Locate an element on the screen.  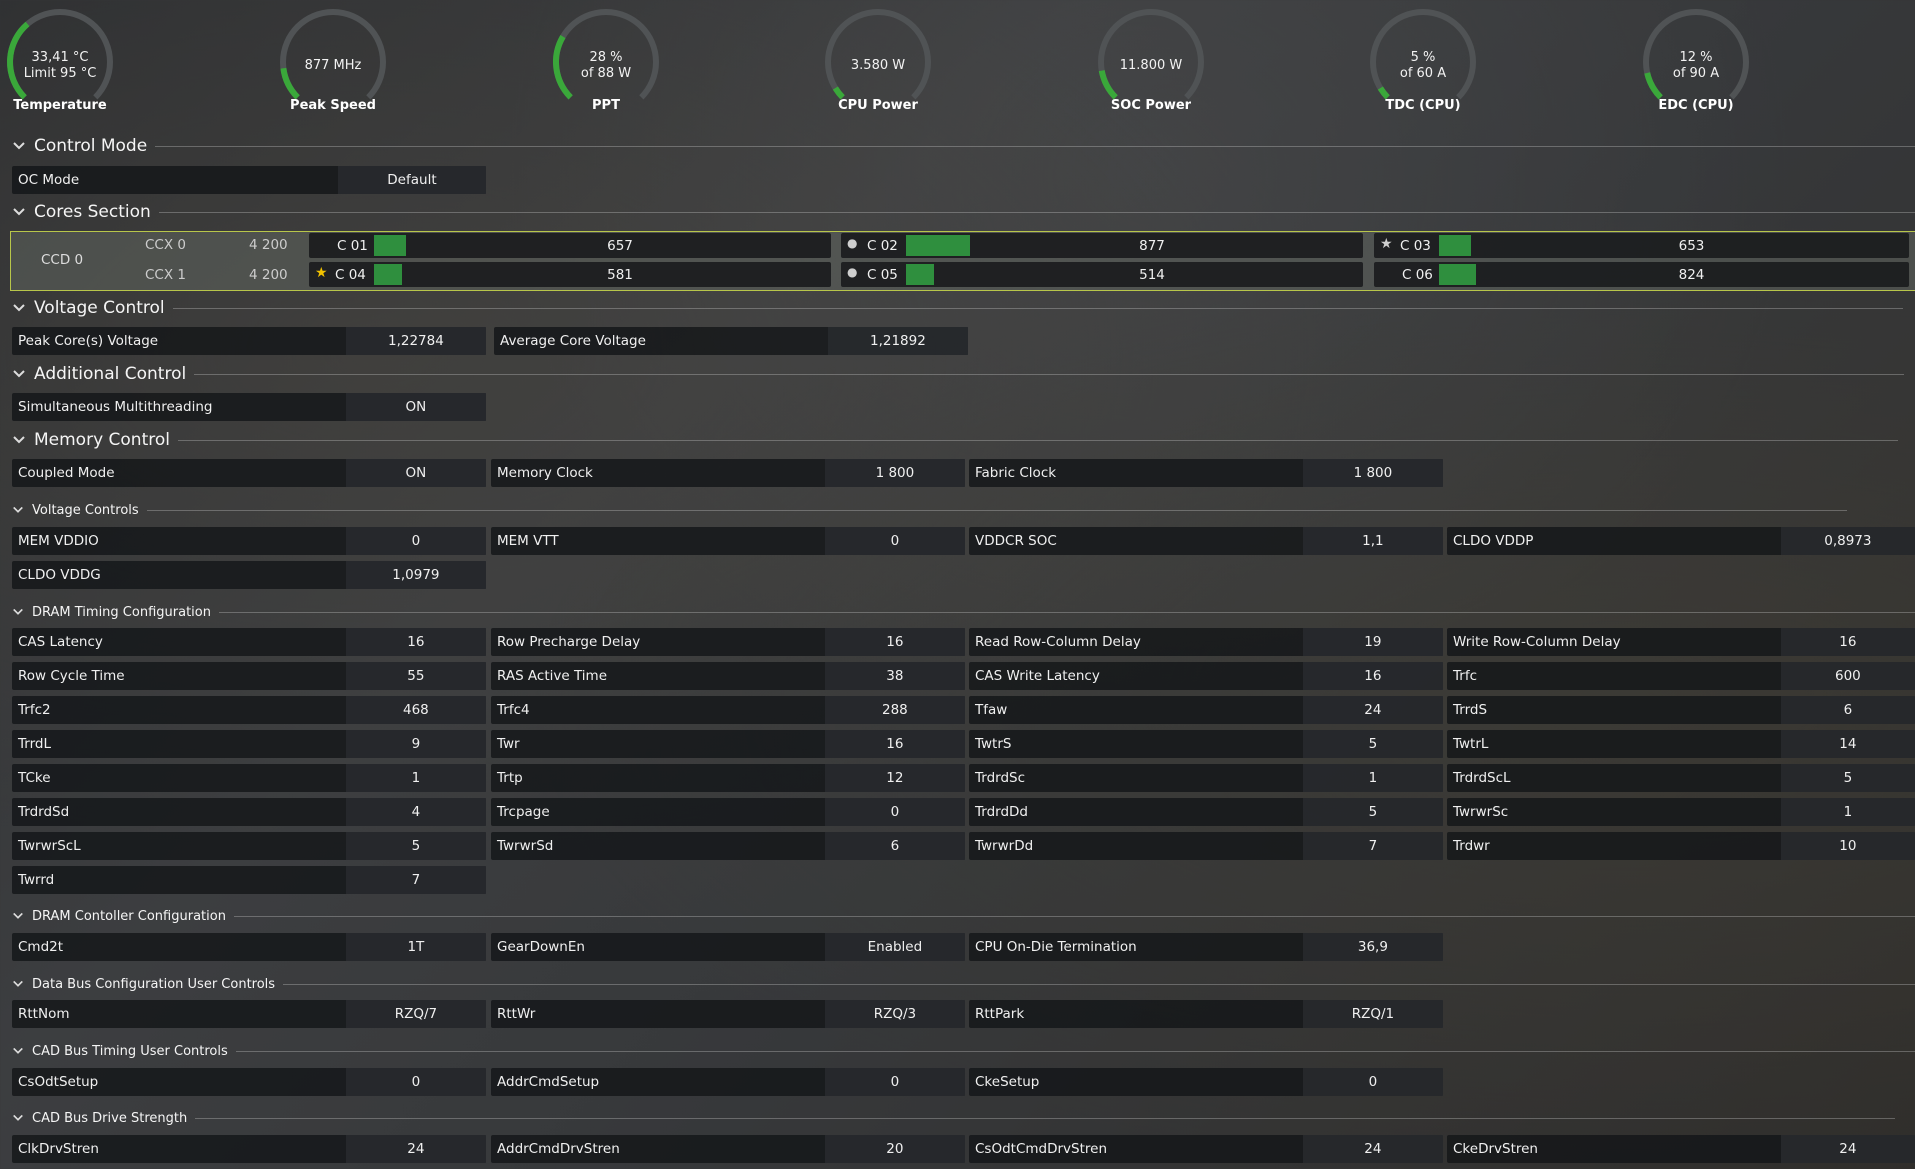
fabric-clock-value: 1 800 is located at coordinates (1372, 473).